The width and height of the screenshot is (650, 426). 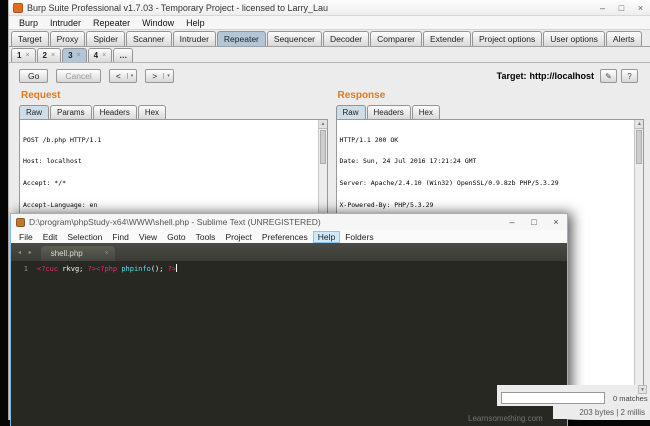 What do you see at coordinates (289, 252) in the screenshot?
I see `sublime-tabbar: ◂ ▸ shell.php ×` at bounding box center [289, 252].